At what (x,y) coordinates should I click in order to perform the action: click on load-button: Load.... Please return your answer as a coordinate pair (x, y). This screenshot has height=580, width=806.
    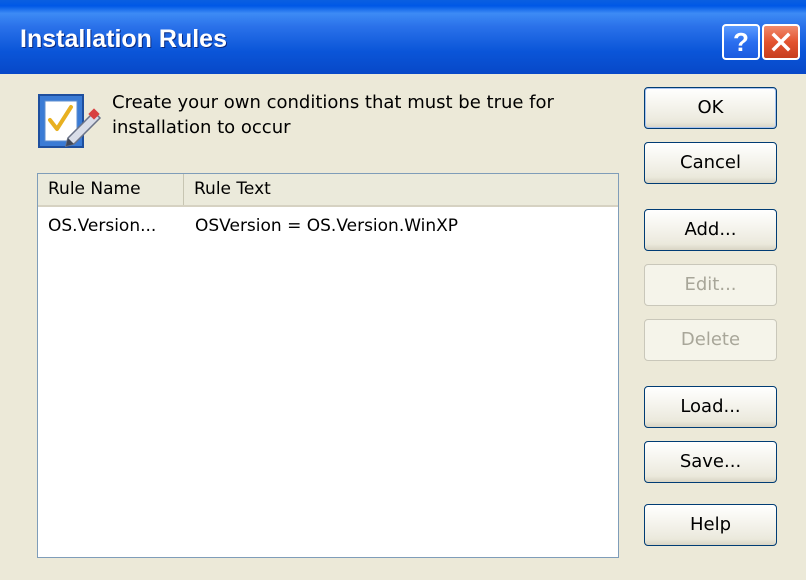
    Looking at the image, I should click on (710, 407).